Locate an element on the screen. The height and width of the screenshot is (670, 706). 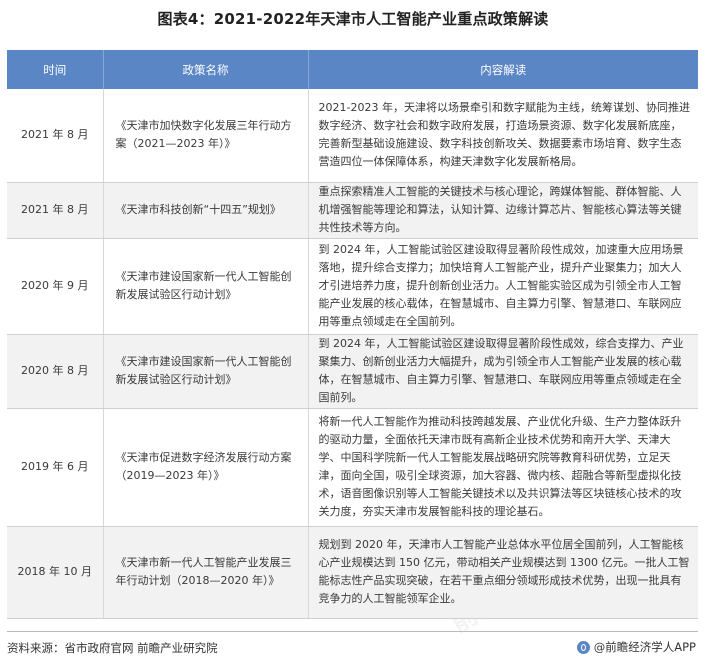
row-policy-name: 《天津市新一代人工智能产业发展三年行动计划（2018—2020 年）》 is located at coordinates (206, 572).